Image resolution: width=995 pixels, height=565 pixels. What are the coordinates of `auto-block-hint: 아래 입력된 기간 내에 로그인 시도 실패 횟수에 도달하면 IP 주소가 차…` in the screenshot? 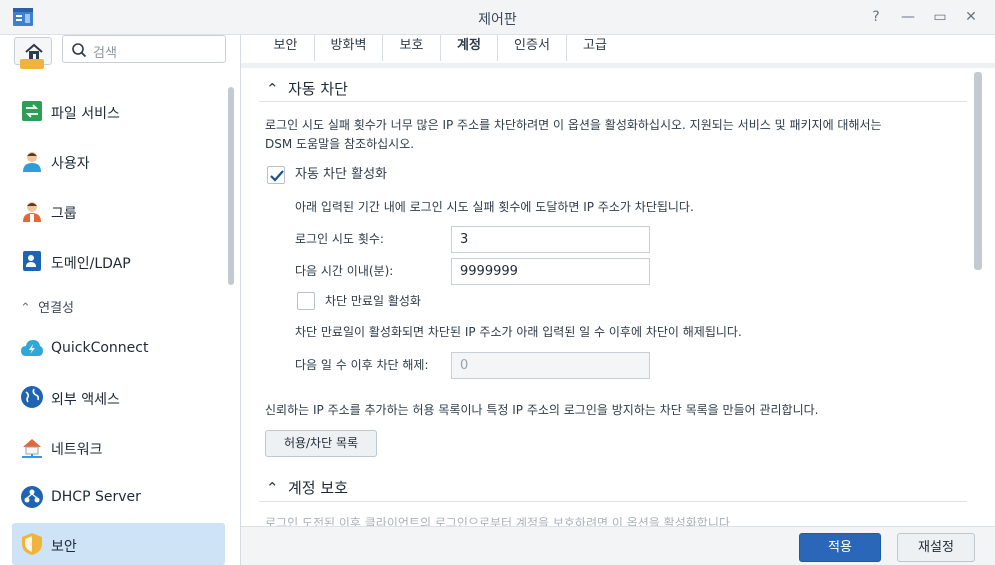 It's located at (494, 207).